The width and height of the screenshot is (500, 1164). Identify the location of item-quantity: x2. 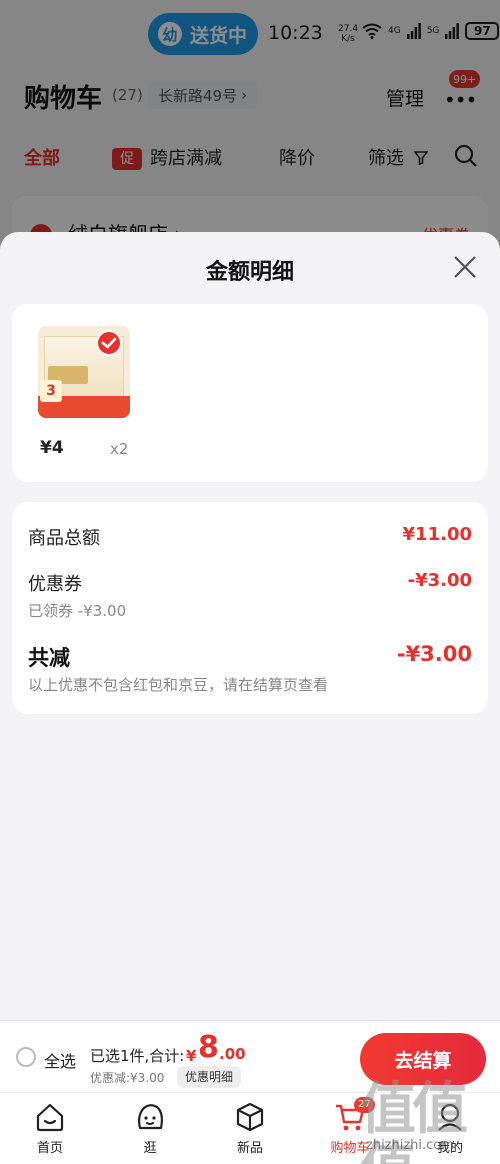
(119, 449).